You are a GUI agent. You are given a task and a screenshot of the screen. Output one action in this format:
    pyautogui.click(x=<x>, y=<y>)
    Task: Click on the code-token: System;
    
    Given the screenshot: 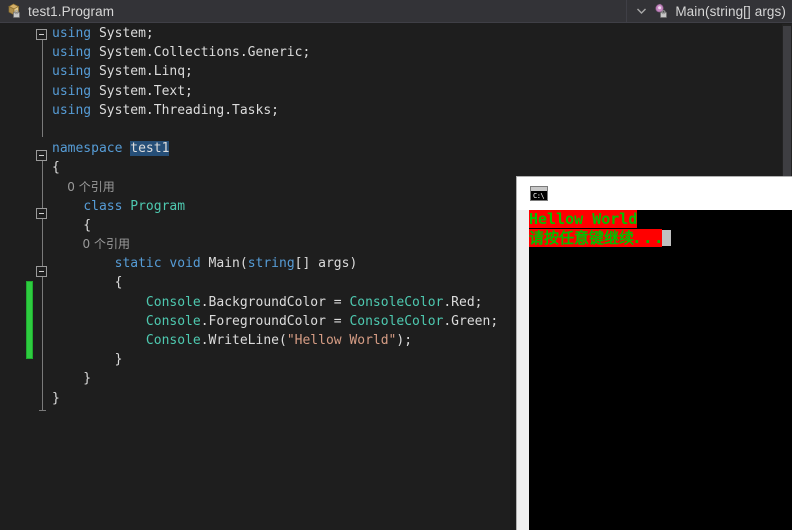 What is the action you would take?
    pyautogui.click(x=122, y=33)
    